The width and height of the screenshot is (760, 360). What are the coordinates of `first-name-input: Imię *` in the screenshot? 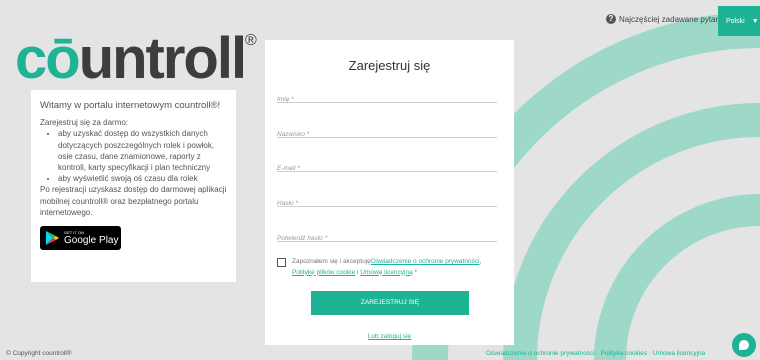 It's located at (387, 95).